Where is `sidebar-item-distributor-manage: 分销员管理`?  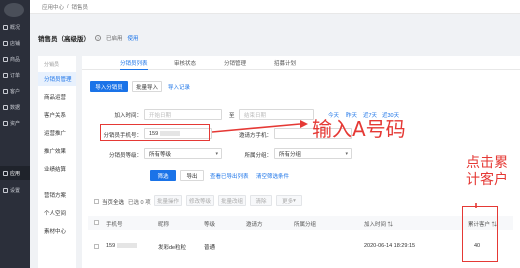 sidebar-item-distributor-manage: 分销员管理 is located at coordinates (57, 79).